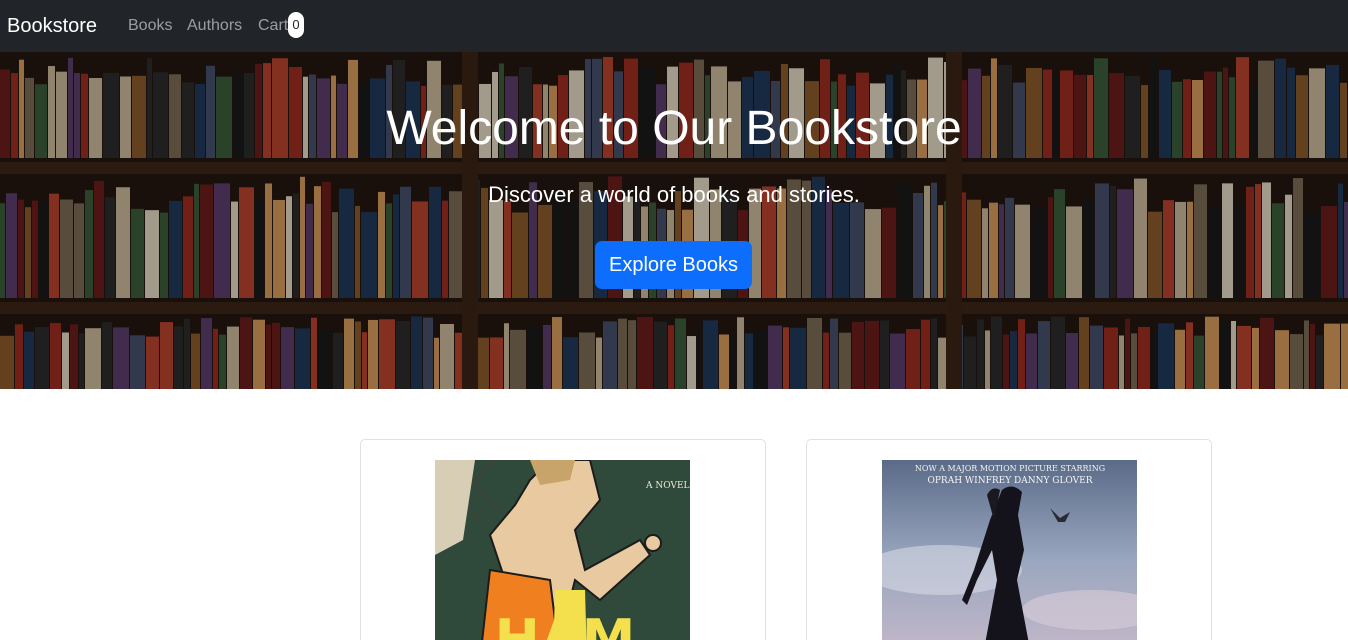  I want to click on nav-link-cart: Cart, so click(273, 26).